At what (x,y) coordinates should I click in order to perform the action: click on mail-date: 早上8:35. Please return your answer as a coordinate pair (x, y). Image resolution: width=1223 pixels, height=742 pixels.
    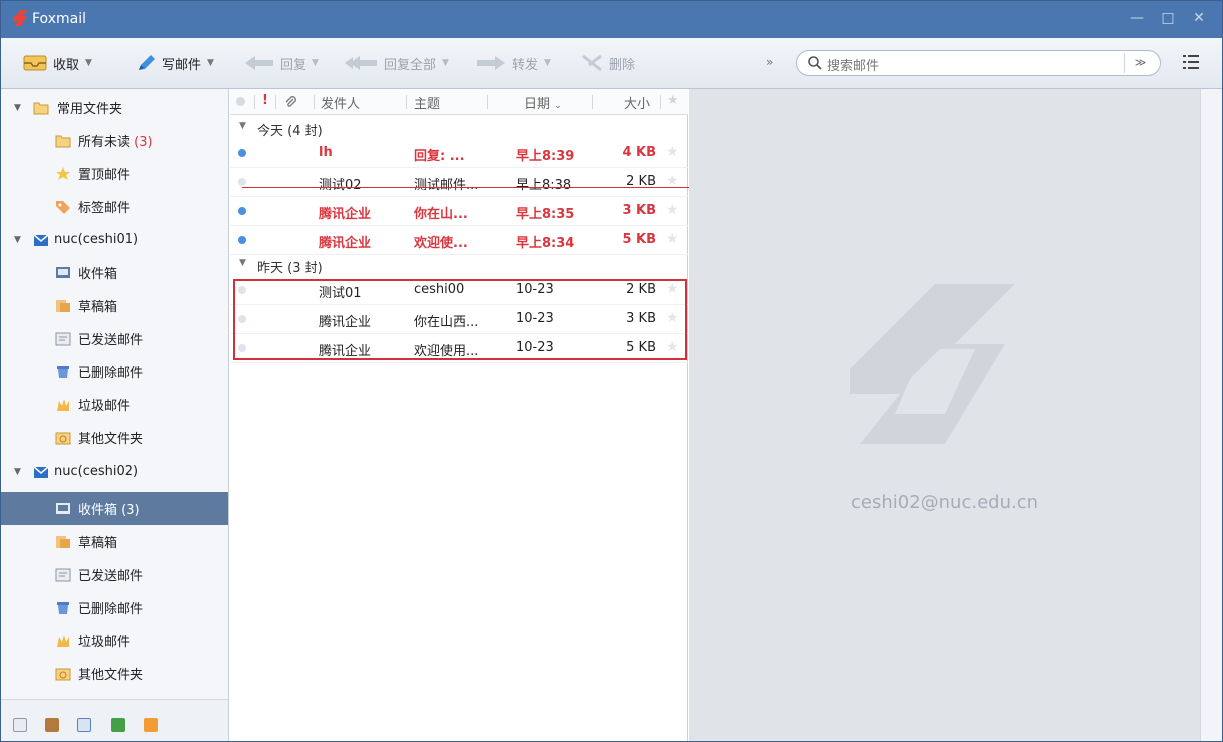
    Looking at the image, I should click on (545, 214).